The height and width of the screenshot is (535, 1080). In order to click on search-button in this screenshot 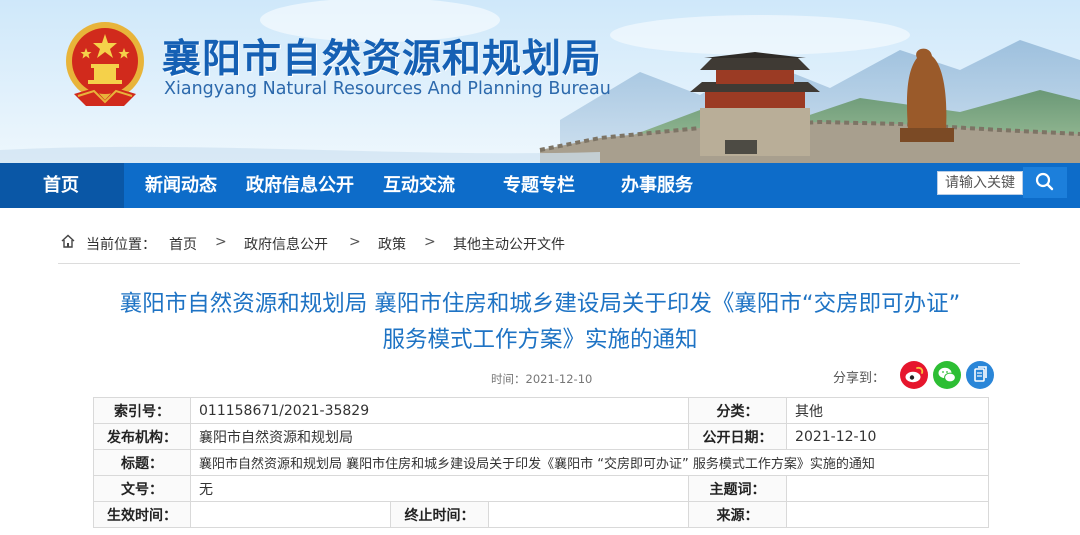, I will do `click(1045, 182)`.